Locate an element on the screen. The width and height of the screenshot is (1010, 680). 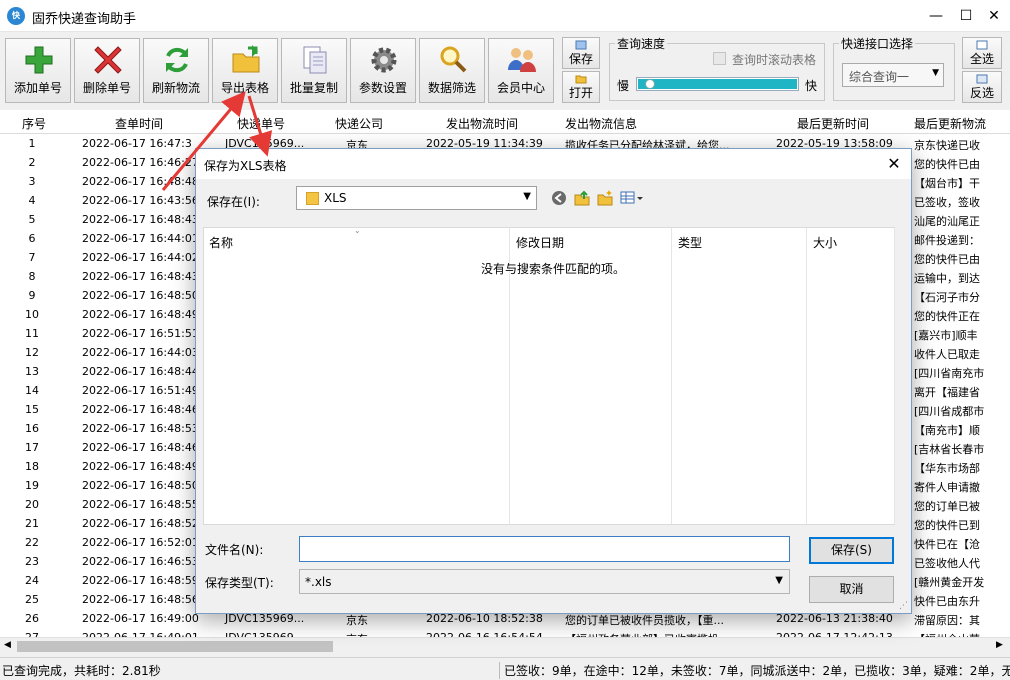
col-header-no: 序号 is located at coordinates (34, 123).